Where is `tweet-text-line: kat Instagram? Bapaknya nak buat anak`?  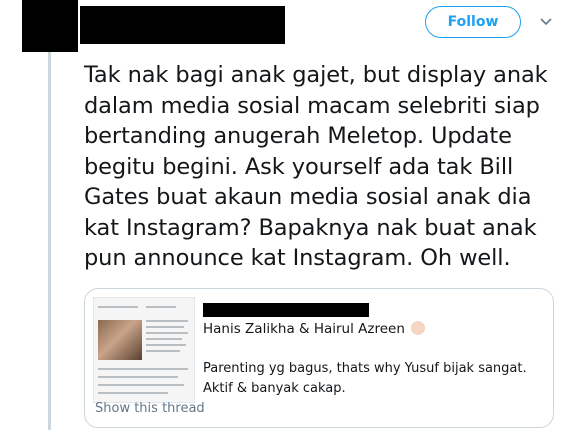
tweet-text-line: kat Instagram? Bapaknya nak buat anak is located at coordinates (310, 227).